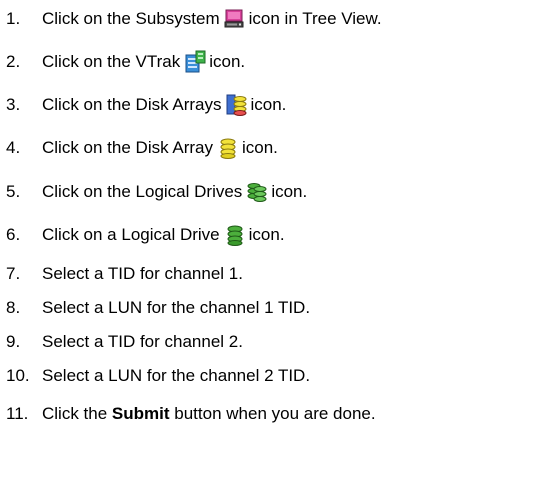 Image resolution: width=534 pixels, height=481 pixels. I want to click on step-text: Select a TID for channel 1., so click(142, 273).